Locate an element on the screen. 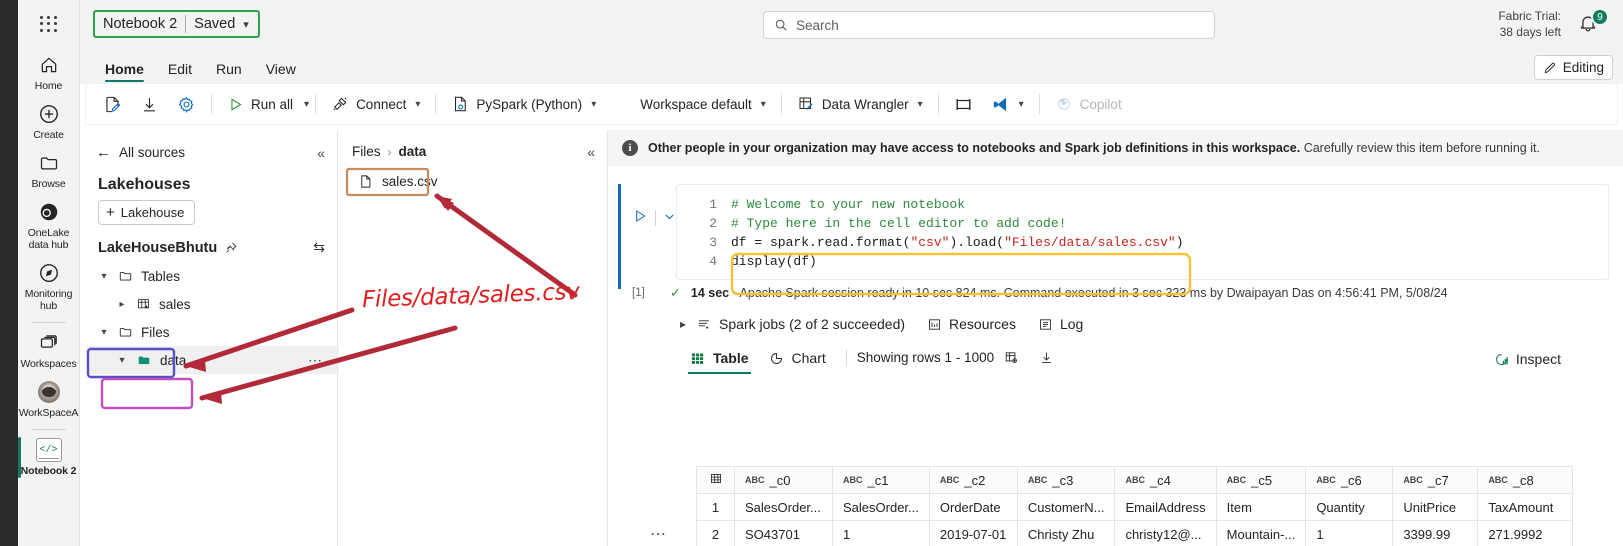 This screenshot has width=1623, height=546. tab-chart: Chart is located at coordinates (797, 360).